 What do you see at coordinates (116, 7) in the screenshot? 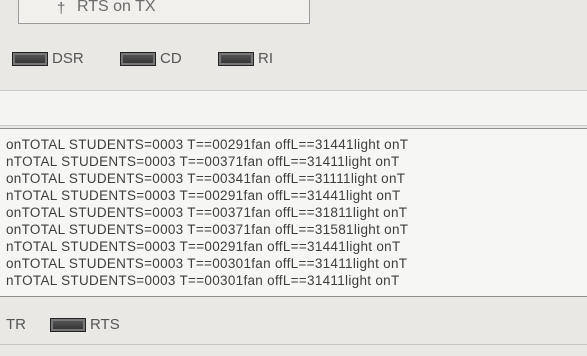
I see `rts-on-tx-label: RTS on TX` at bounding box center [116, 7].